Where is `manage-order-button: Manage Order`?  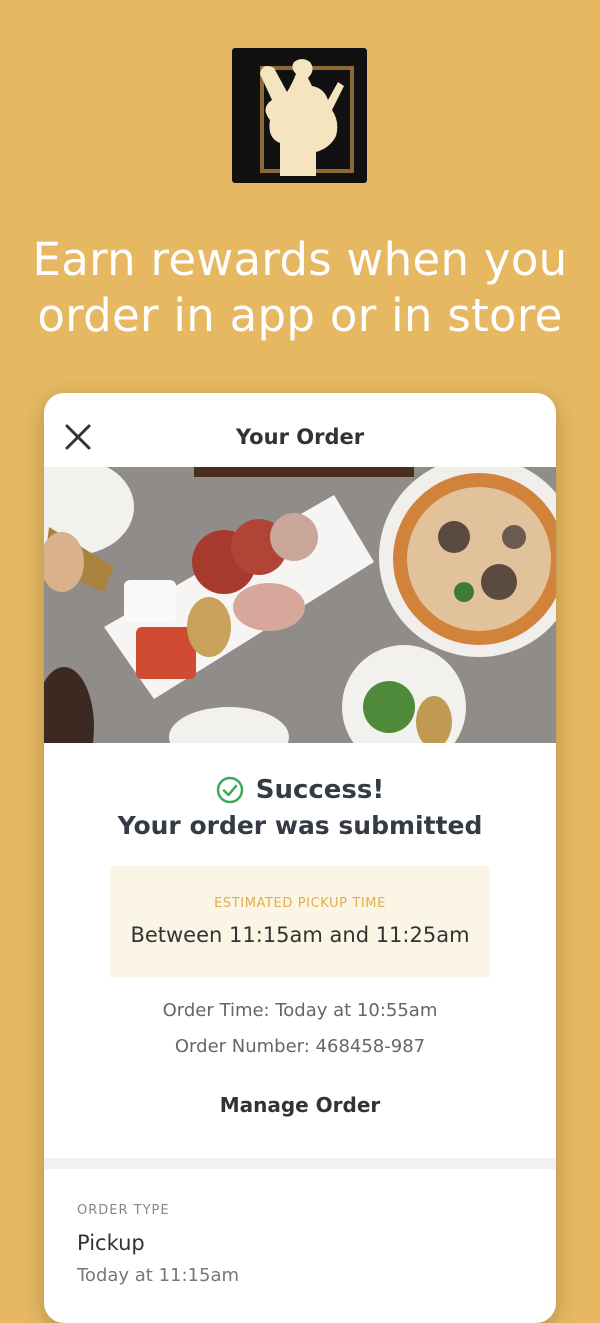 manage-order-button: Manage Order is located at coordinates (300, 1105).